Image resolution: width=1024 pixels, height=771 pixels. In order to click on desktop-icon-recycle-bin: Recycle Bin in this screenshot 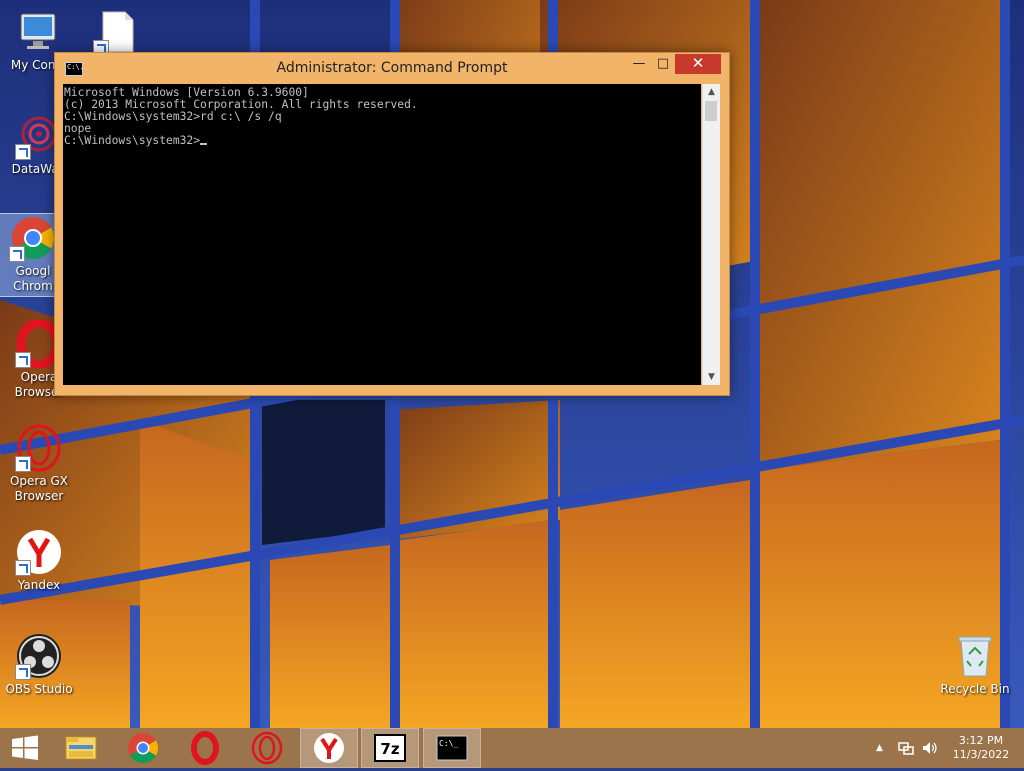, I will do `click(975, 664)`.